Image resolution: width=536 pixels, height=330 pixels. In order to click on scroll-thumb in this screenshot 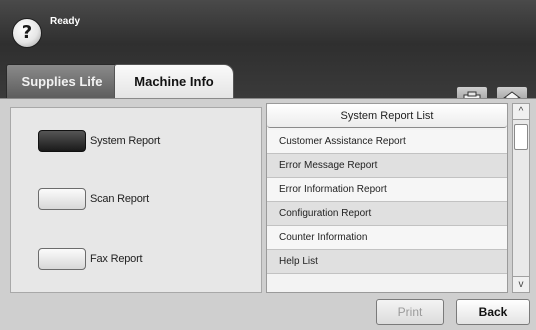, I will do `click(521, 137)`.